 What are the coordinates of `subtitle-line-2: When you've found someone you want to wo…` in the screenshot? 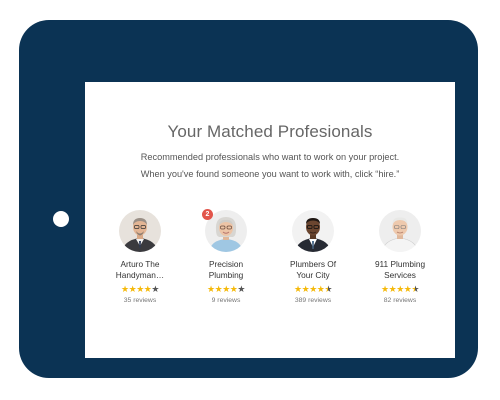 It's located at (270, 174).